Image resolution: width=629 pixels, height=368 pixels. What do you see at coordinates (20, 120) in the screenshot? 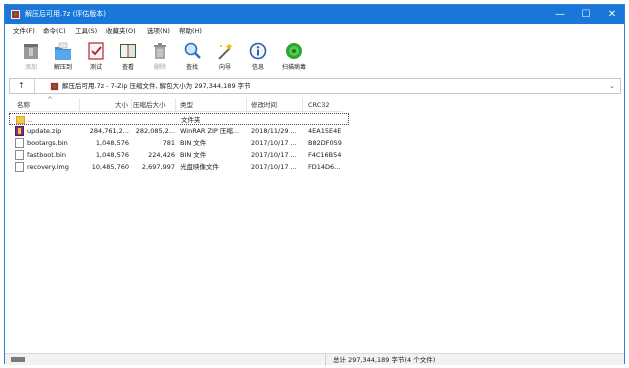
I see `folder-icon` at bounding box center [20, 120].